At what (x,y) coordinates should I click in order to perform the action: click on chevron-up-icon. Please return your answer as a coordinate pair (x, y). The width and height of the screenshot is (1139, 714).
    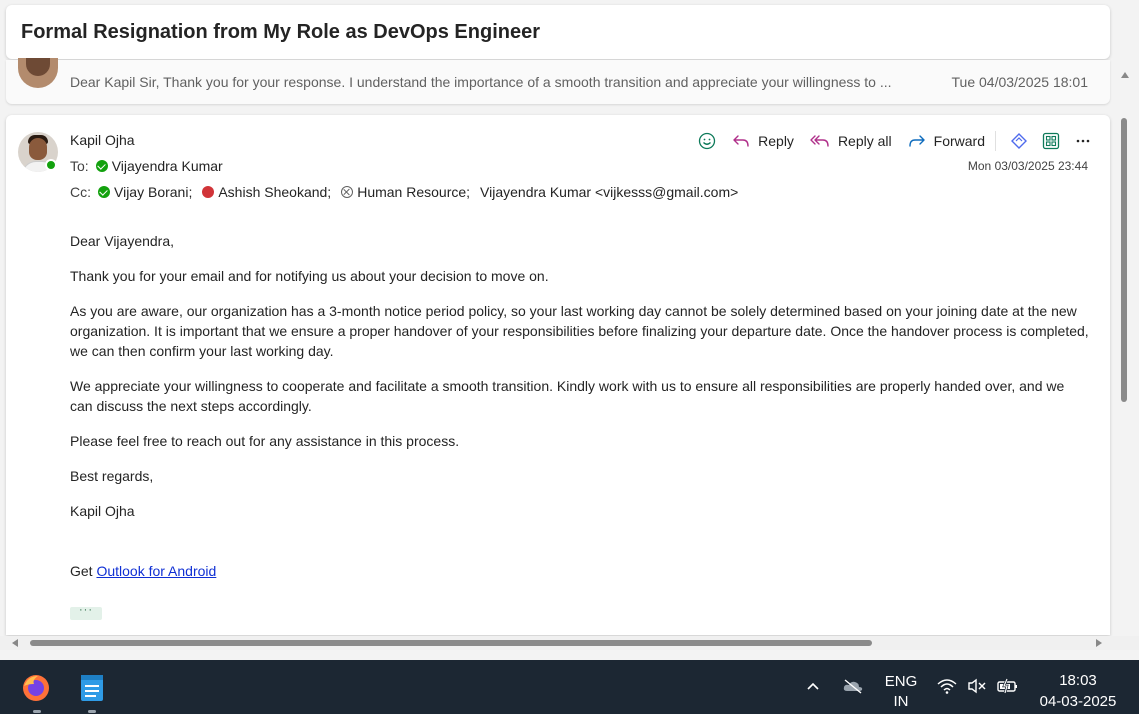
    Looking at the image, I should click on (813, 688).